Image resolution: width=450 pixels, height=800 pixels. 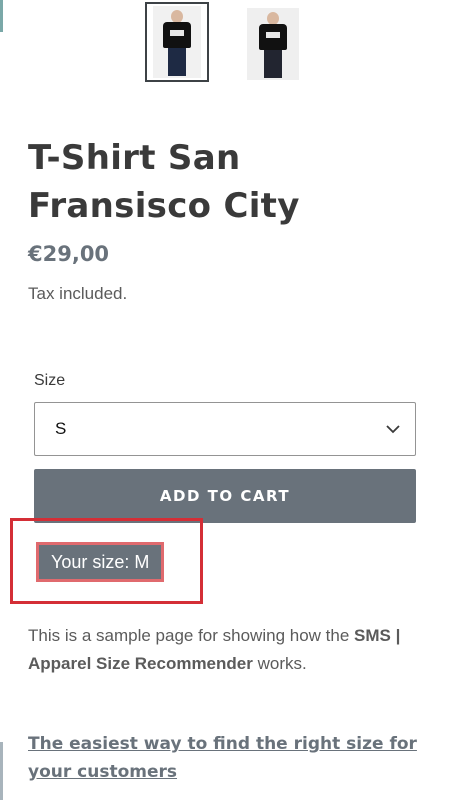 I want to click on your-size-button: Your size: M, so click(x=100, y=562).